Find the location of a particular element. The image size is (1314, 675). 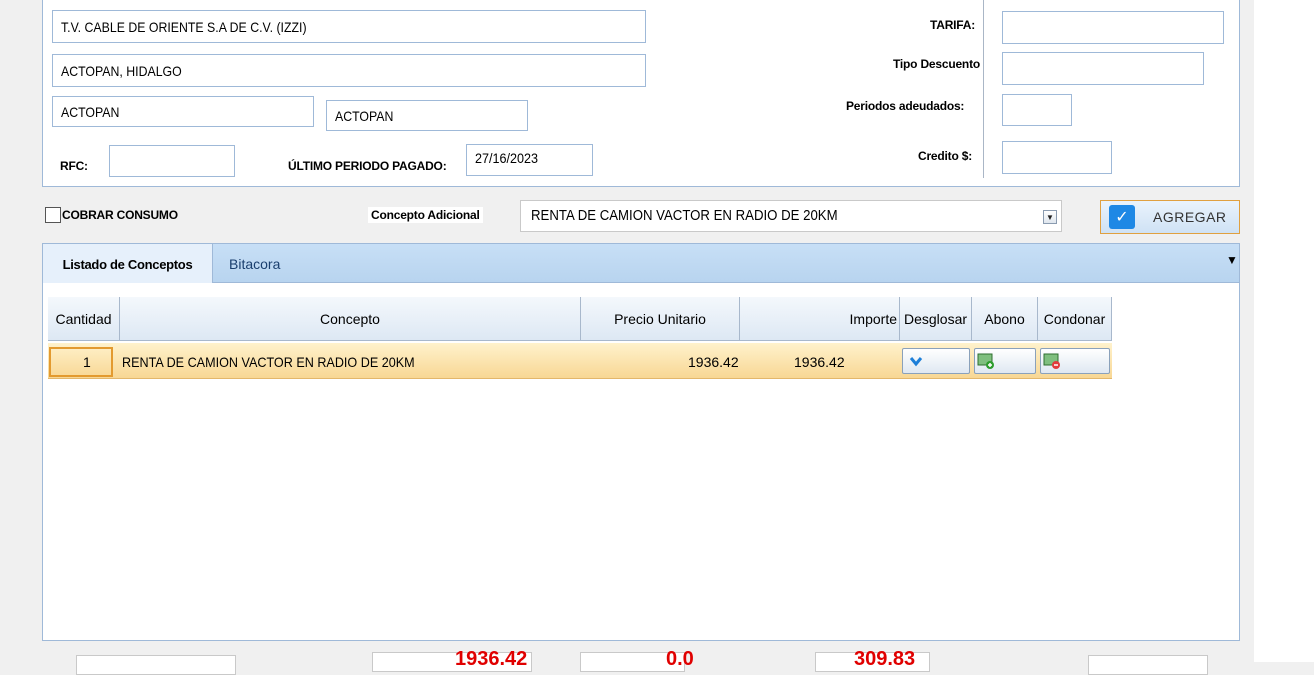

tab-bar: Listado de Conceptos Bitacora ▼ is located at coordinates (641, 263).